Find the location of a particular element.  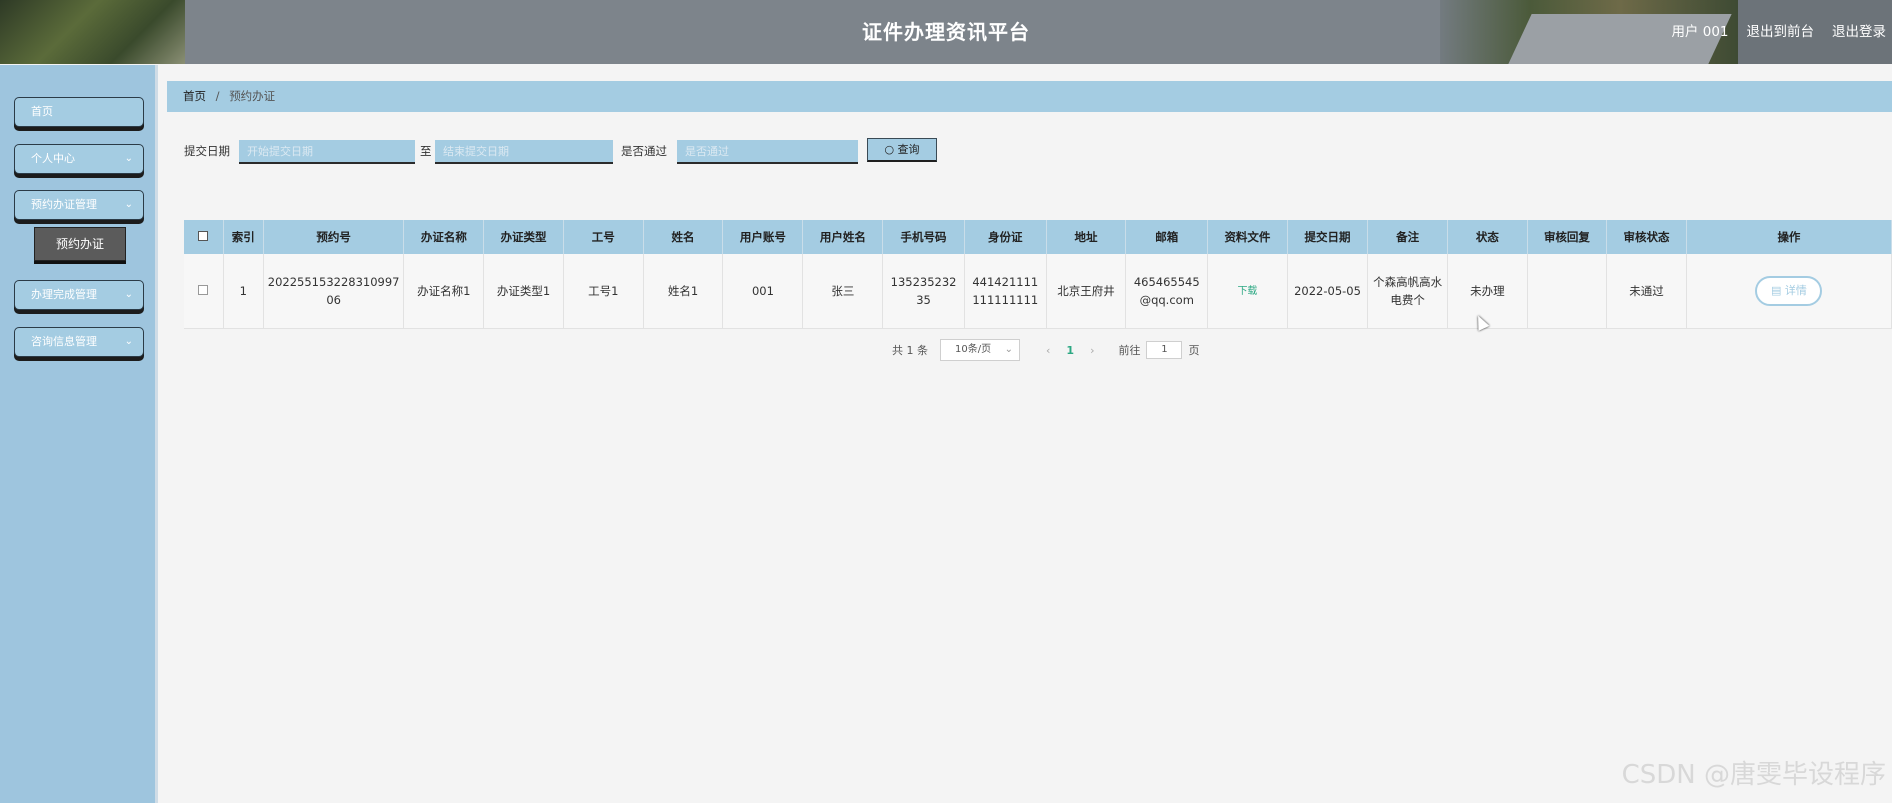

prev-page-icon: ‹ is located at coordinates (1048, 350).